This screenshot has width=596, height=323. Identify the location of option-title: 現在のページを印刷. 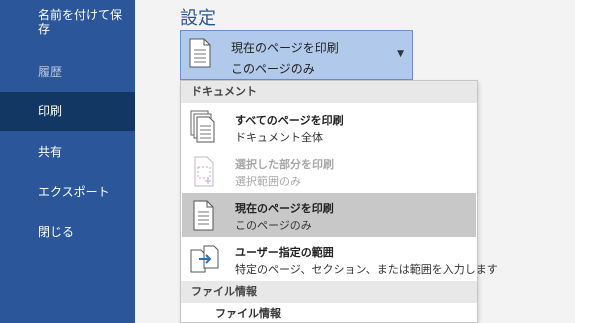
(284, 208).